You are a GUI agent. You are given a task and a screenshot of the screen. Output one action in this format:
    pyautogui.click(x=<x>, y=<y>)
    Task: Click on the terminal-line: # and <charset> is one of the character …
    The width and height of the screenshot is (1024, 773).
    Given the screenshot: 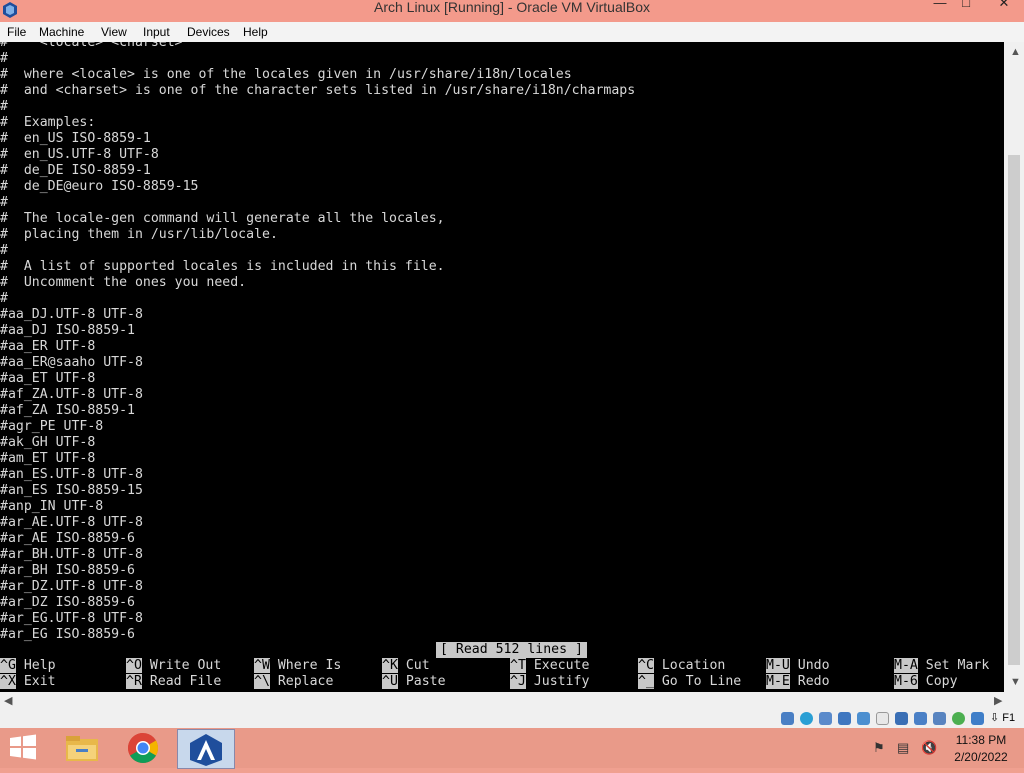 What is the action you would take?
    pyautogui.click(x=318, y=90)
    